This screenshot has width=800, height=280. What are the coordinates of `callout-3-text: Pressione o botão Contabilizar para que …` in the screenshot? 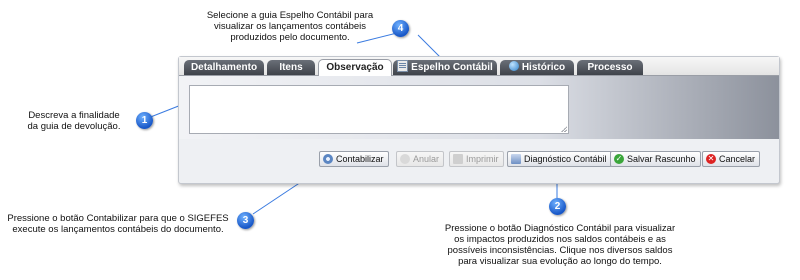 It's located at (118, 224).